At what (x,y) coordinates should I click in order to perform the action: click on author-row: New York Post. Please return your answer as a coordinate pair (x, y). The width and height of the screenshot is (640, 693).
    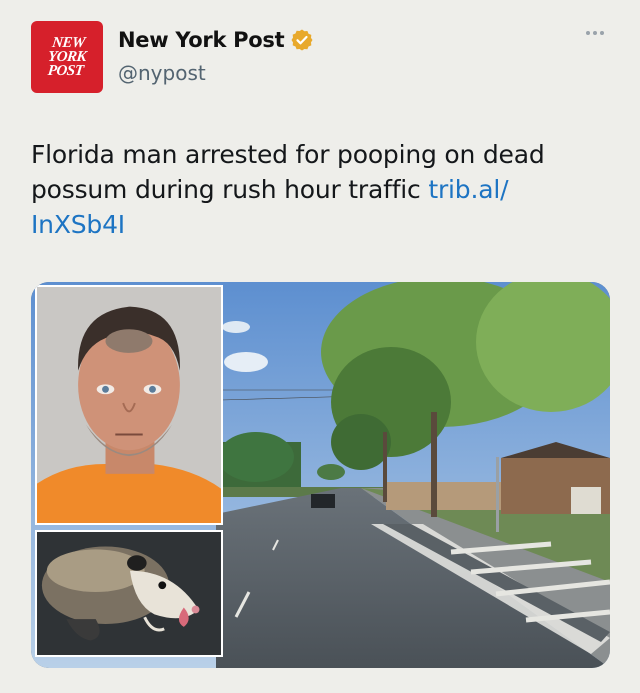
    Looking at the image, I should click on (216, 40).